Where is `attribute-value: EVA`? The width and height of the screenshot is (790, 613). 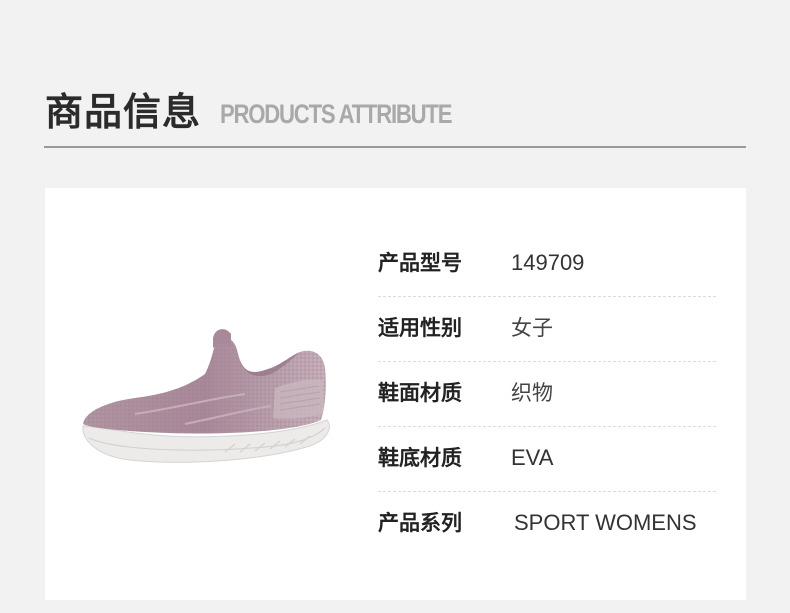 attribute-value: EVA is located at coordinates (532, 457).